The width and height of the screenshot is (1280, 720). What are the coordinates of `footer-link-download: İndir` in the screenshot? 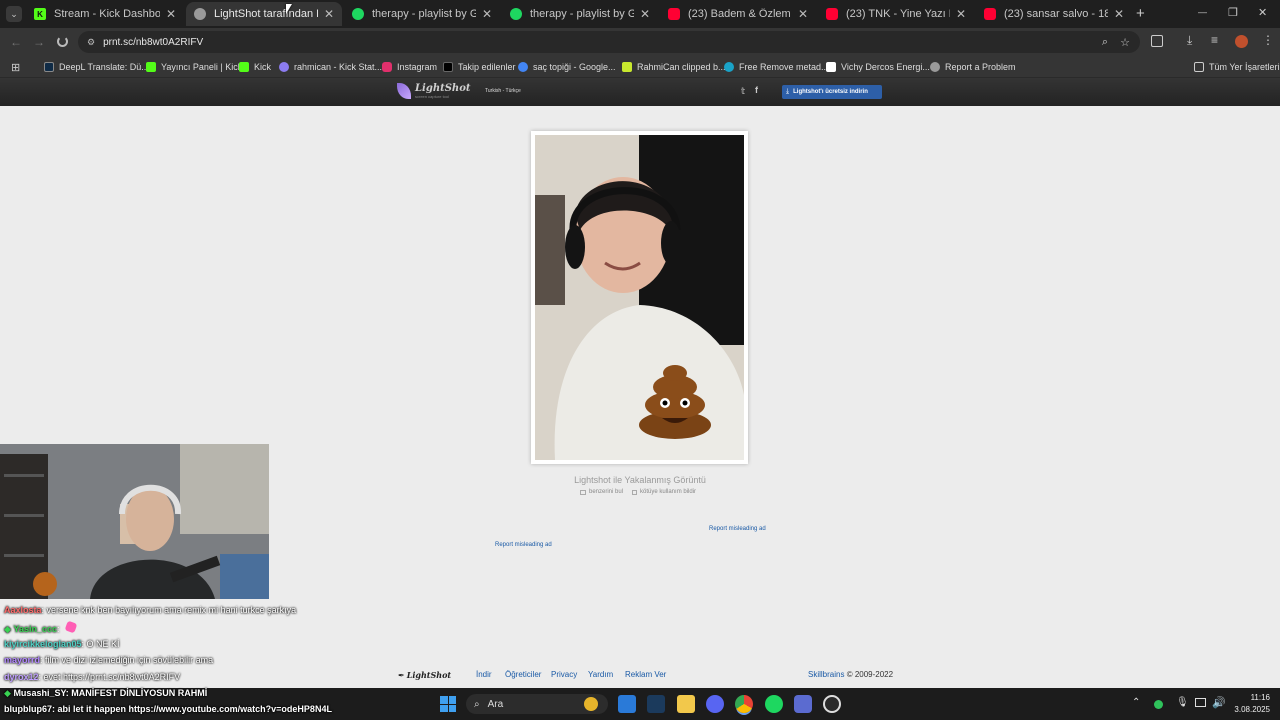 It's located at (484, 674).